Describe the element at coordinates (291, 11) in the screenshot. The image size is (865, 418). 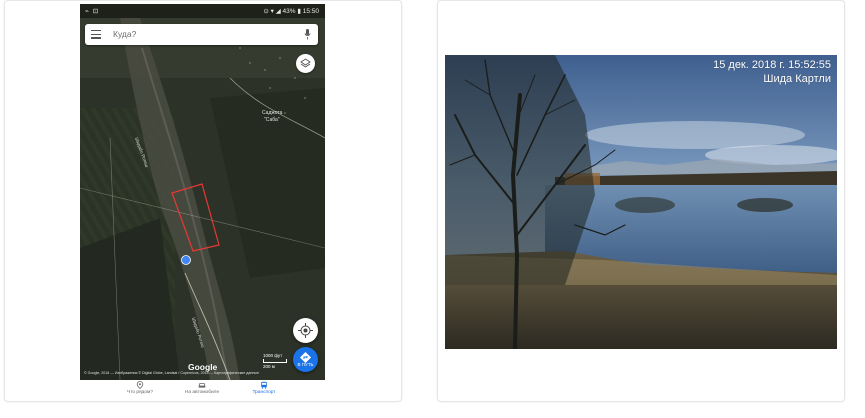
I see `status-right: ⊙ ▾ ◢ 43% ▮ 15:50` at that location.